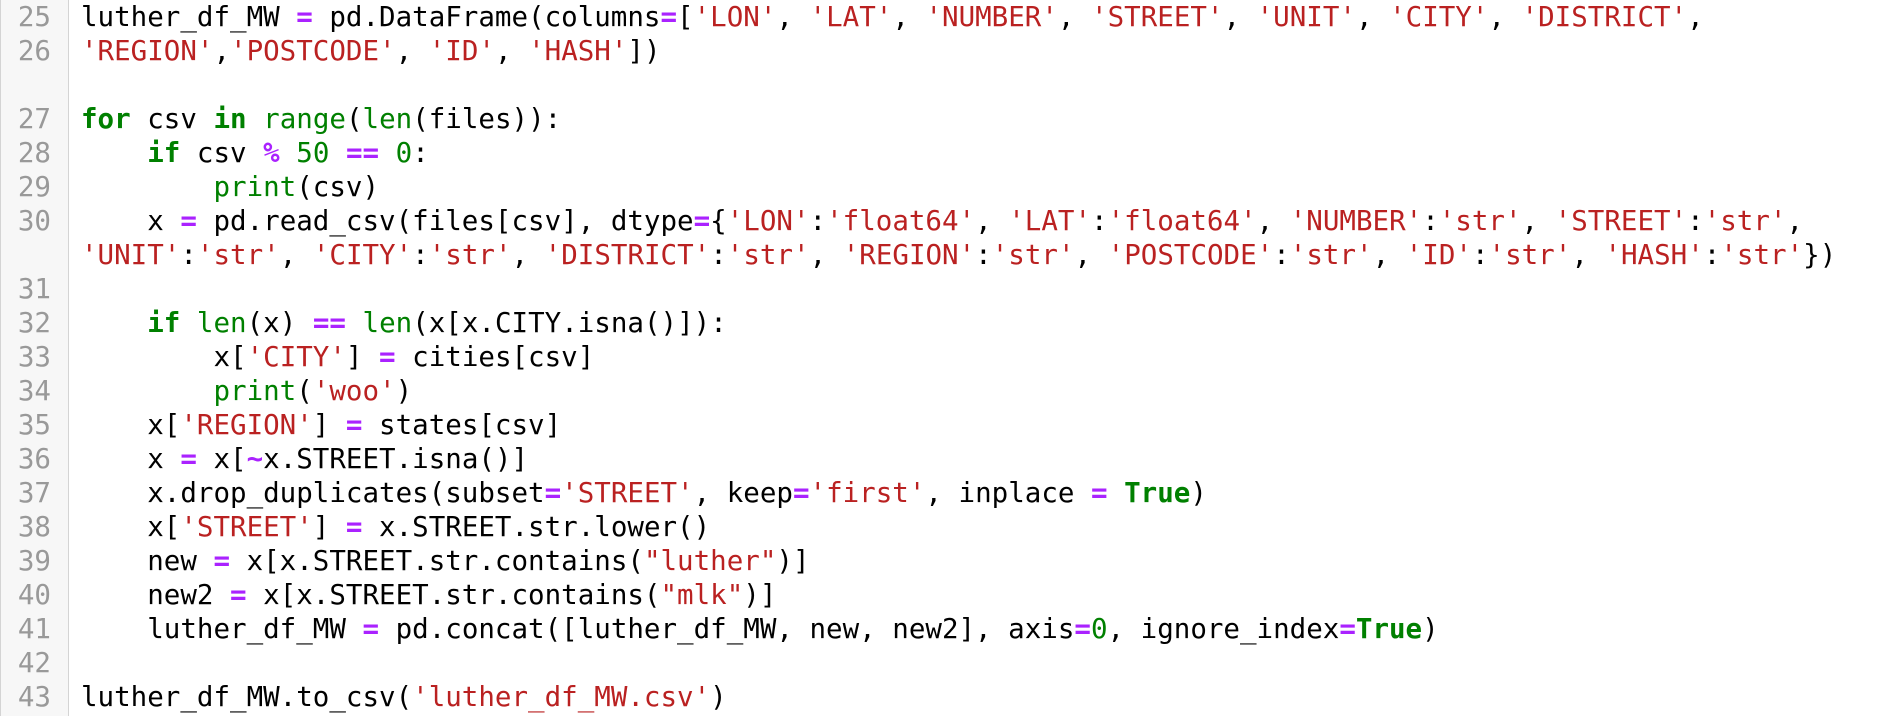 The height and width of the screenshot is (716, 1884). What do you see at coordinates (304, 119) in the screenshot?
I see `builtin-token: range` at bounding box center [304, 119].